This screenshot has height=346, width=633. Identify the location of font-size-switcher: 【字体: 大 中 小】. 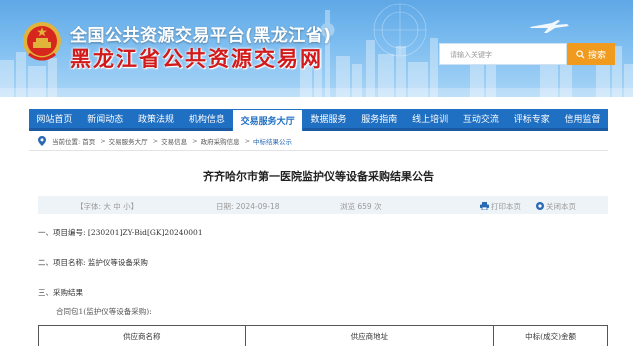
(107, 206).